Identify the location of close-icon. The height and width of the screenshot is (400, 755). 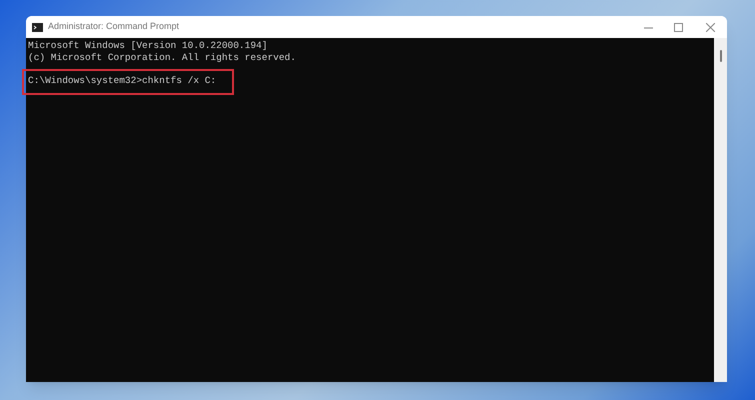
(710, 27).